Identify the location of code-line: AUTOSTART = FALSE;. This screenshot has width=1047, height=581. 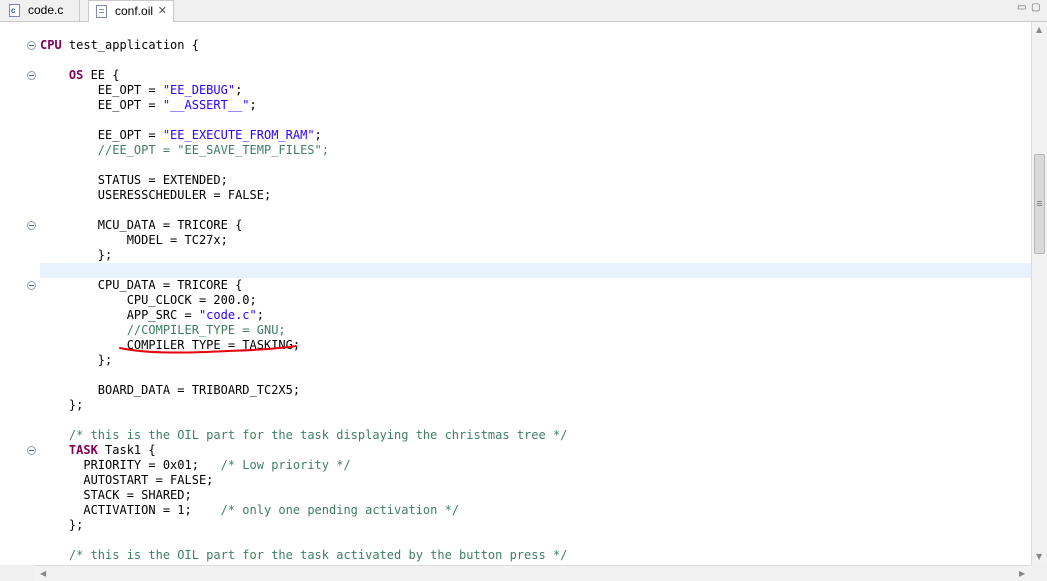
(126, 480).